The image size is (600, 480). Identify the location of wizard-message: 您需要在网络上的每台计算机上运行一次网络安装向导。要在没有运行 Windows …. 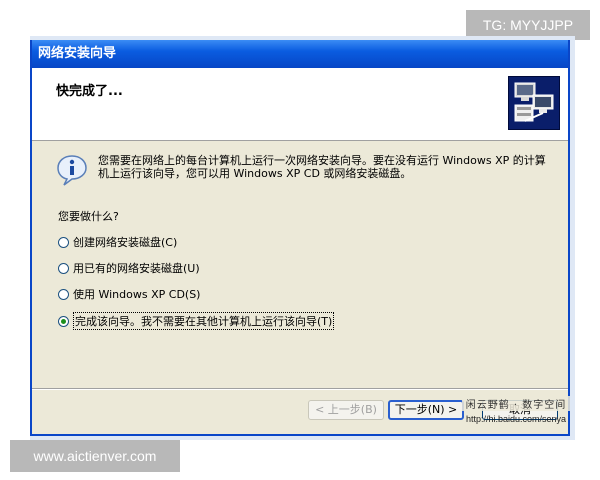
(322, 167).